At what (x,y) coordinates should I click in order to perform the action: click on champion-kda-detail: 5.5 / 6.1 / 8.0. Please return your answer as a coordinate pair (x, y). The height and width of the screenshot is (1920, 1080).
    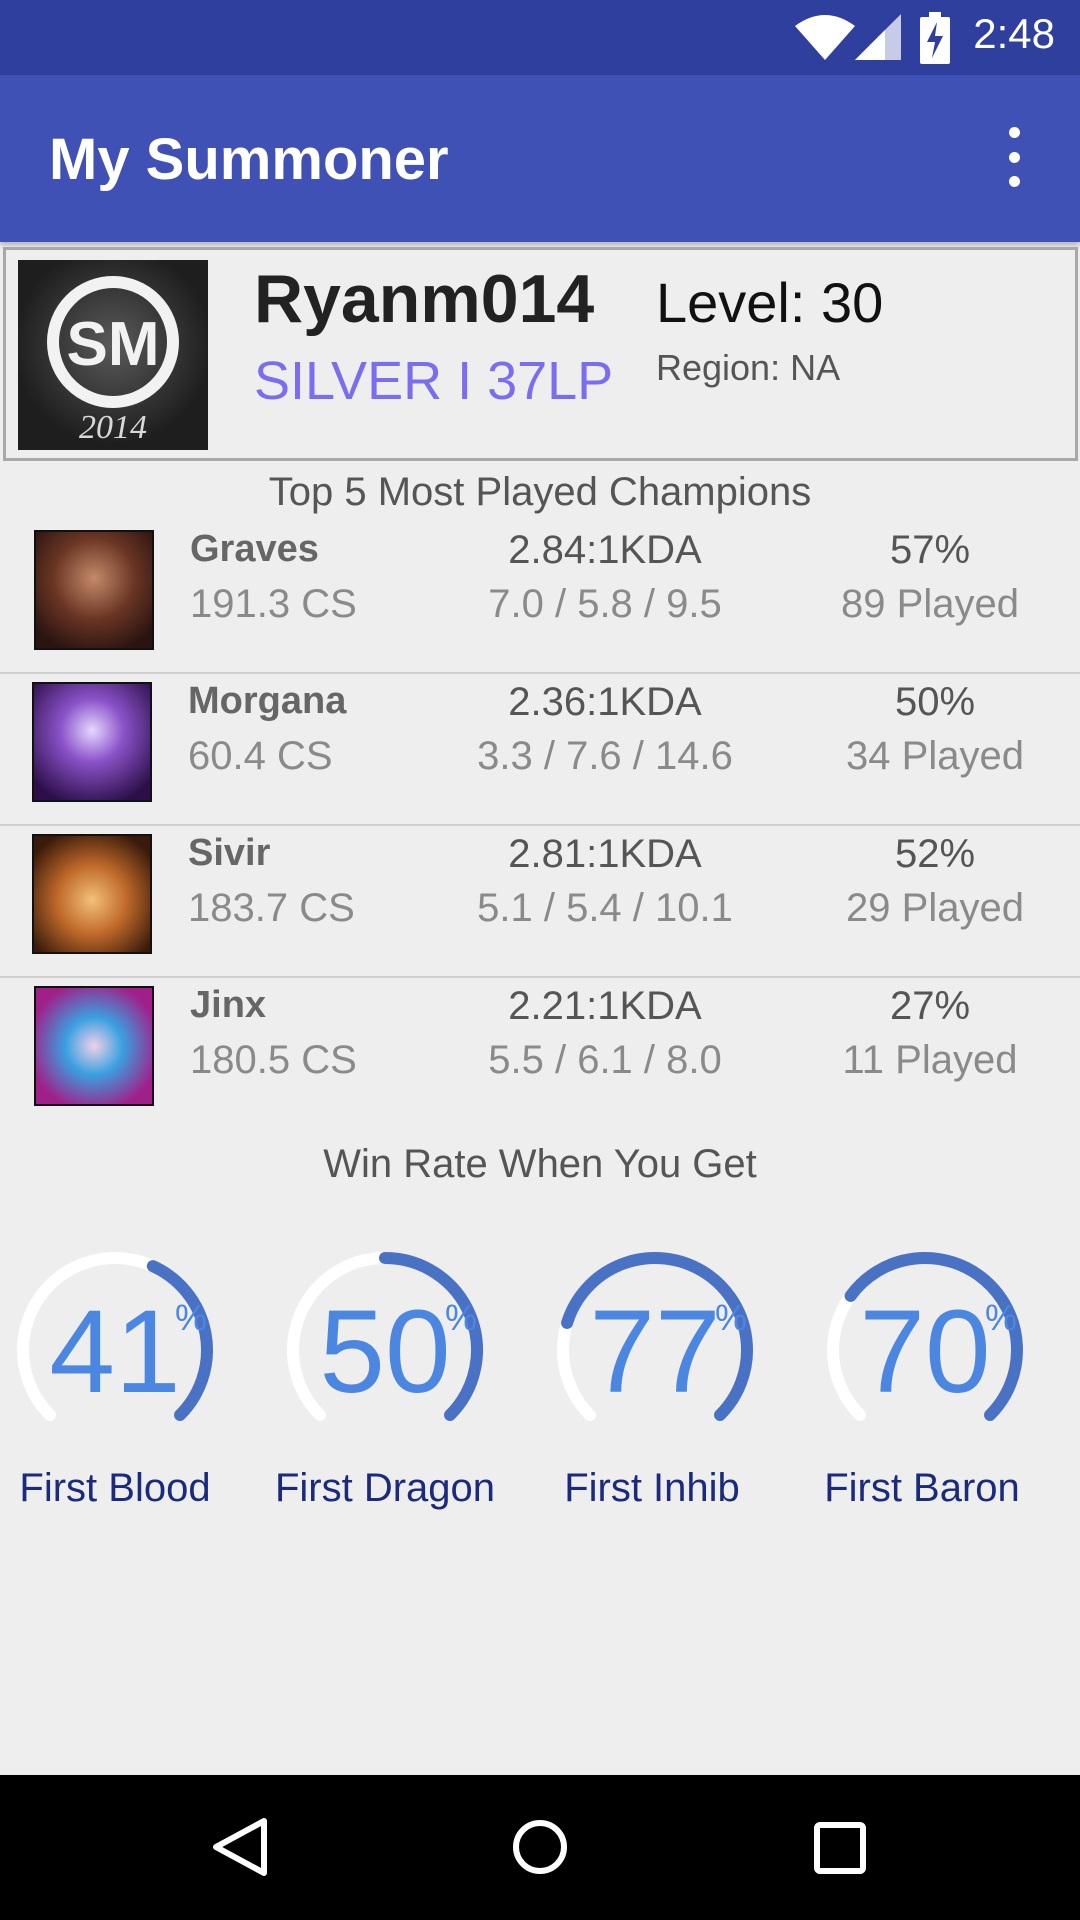
    Looking at the image, I should click on (605, 1060).